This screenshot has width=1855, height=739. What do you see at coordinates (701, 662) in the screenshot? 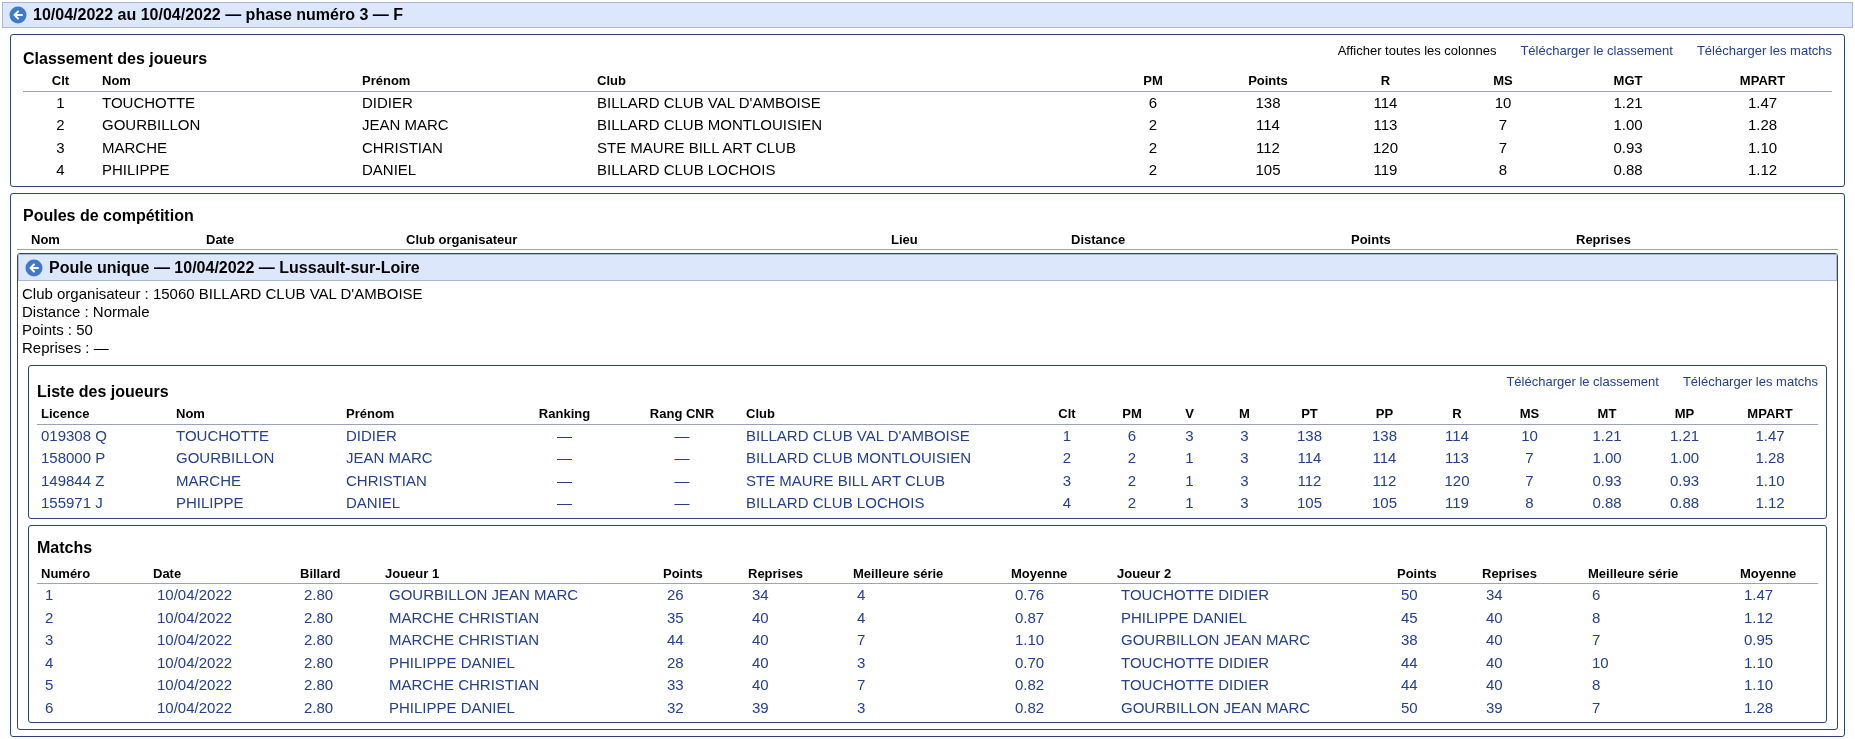
I see `table-cell: 28` at bounding box center [701, 662].